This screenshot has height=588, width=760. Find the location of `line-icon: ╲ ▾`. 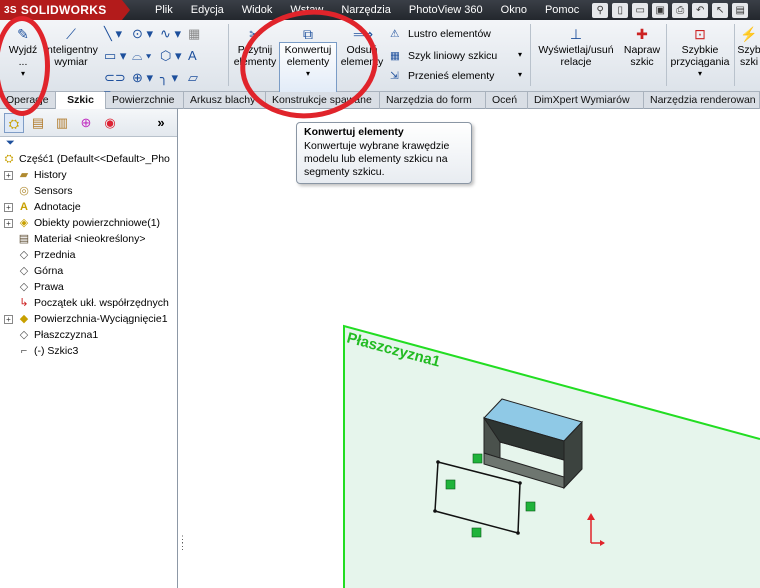

line-icon: ╲ ▾ is located at coordinates (118, 34).